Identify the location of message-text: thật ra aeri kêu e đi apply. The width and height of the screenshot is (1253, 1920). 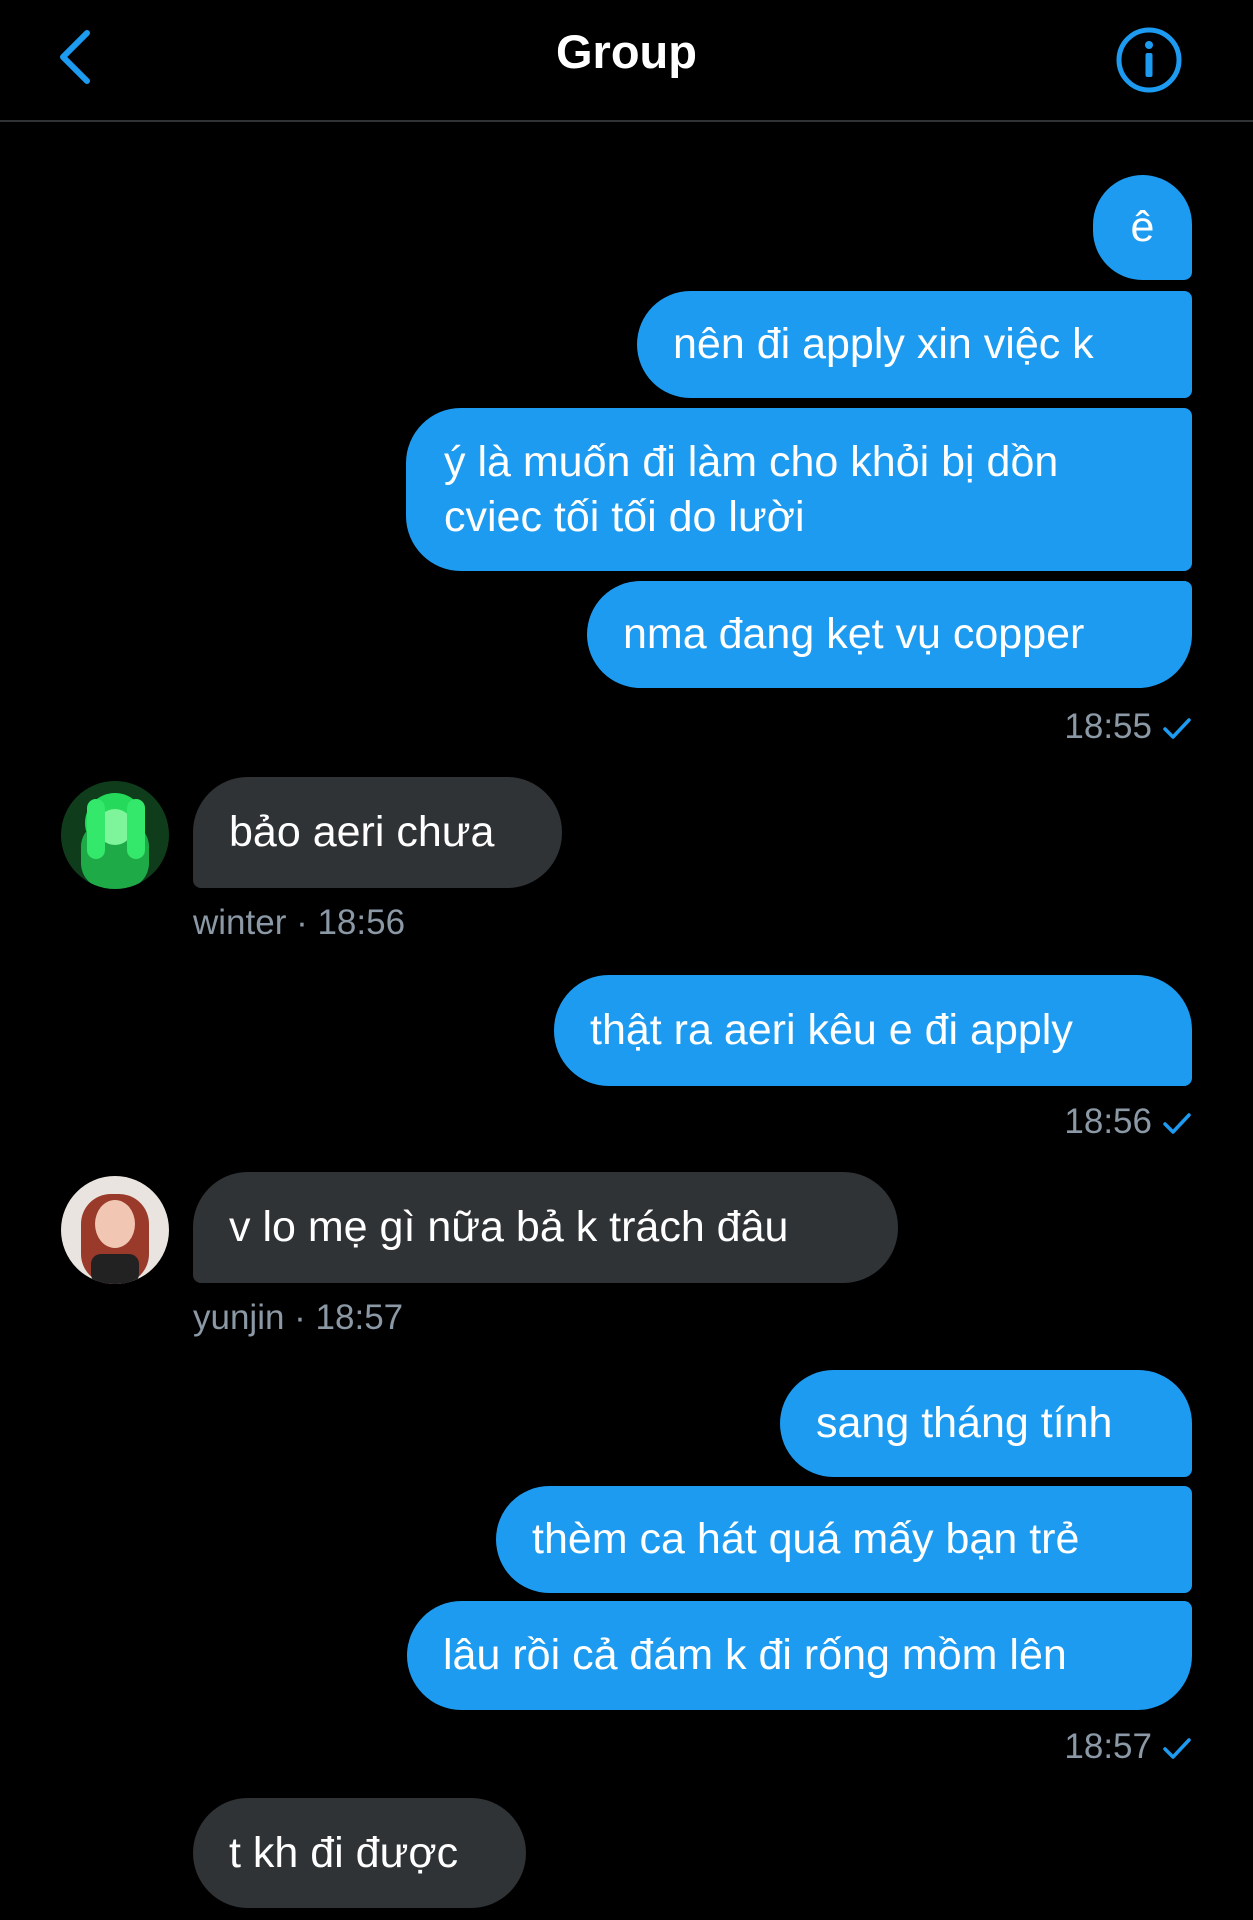
(831, 1030).